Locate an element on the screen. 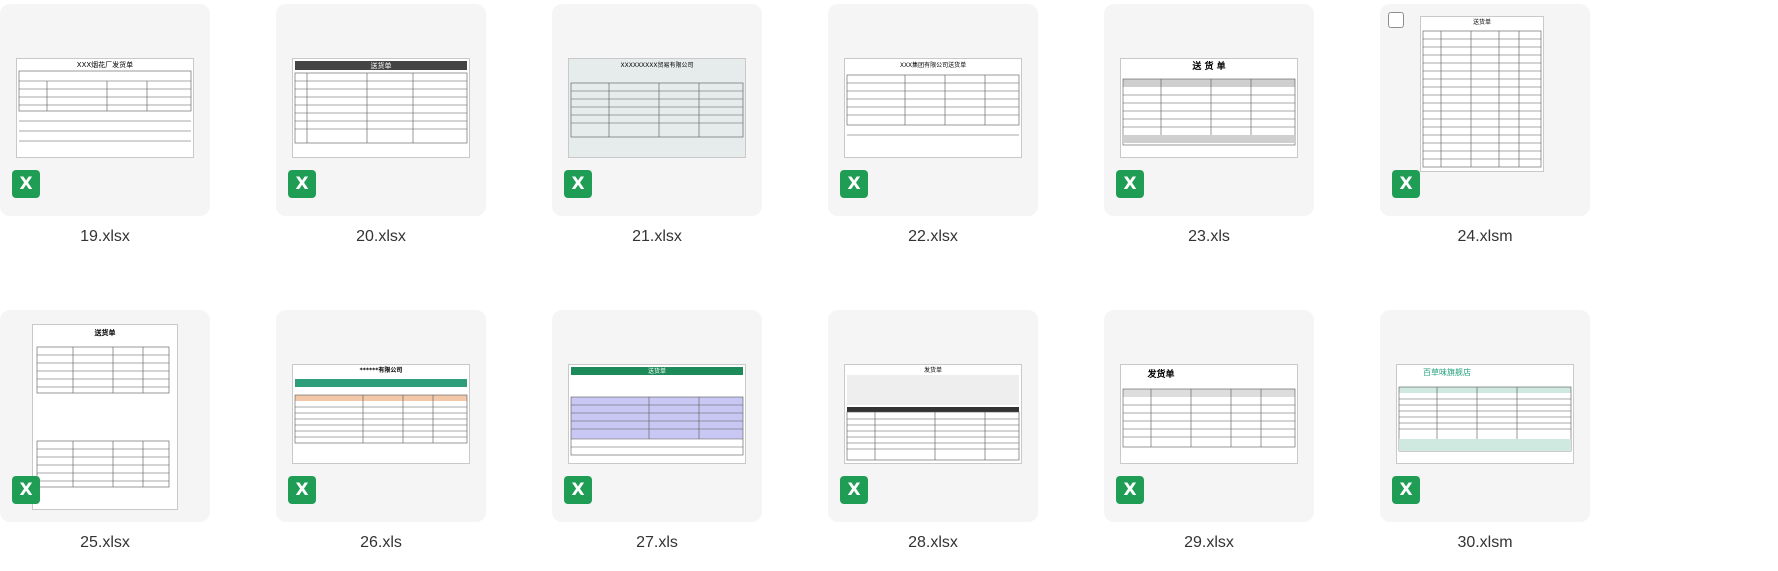 This screenshot has height=571, width=1778. thumbnail-29: 发货单 is located at coordinates (1209, 414).